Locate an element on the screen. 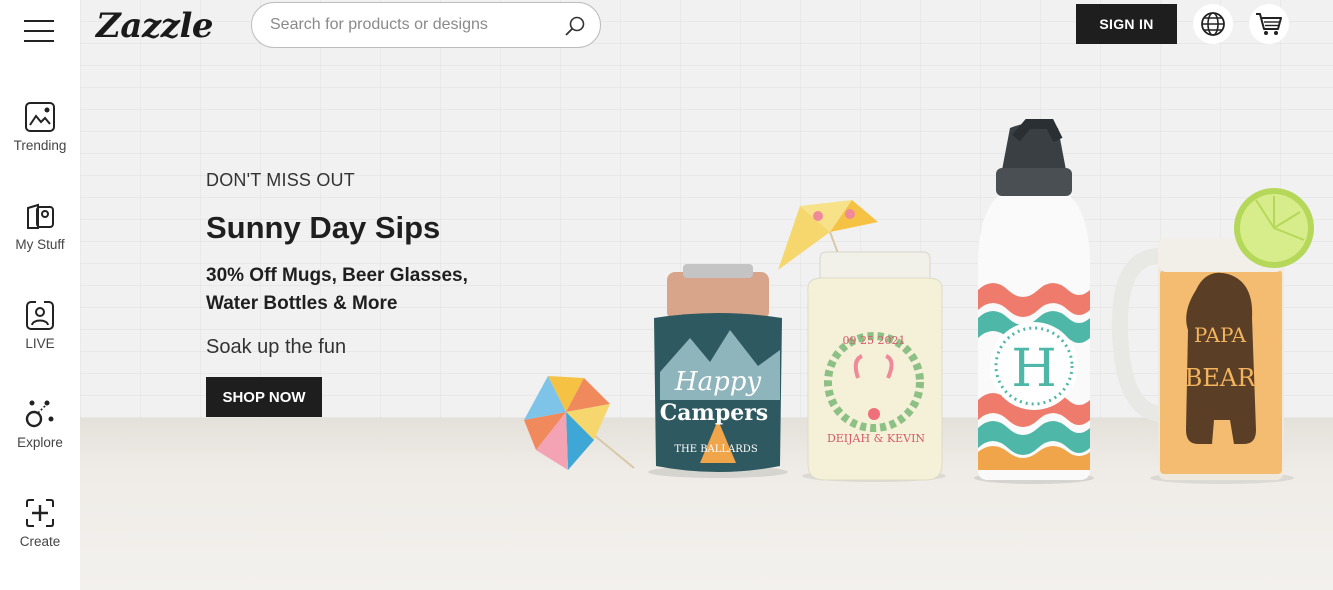 This screenshot has height=590, width=1333. sidebar-item-explore: Explore is located at coordinates (40, 423).